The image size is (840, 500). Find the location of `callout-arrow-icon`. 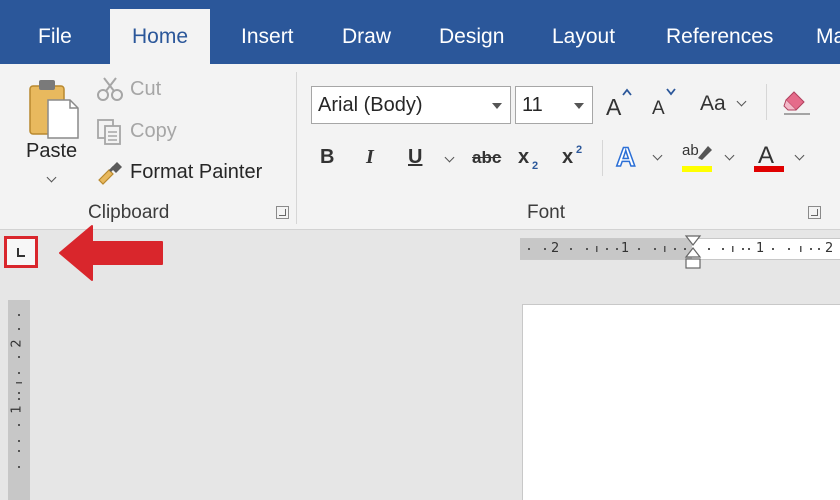

callout-arrow-icon is located at coordinates (111, 253).